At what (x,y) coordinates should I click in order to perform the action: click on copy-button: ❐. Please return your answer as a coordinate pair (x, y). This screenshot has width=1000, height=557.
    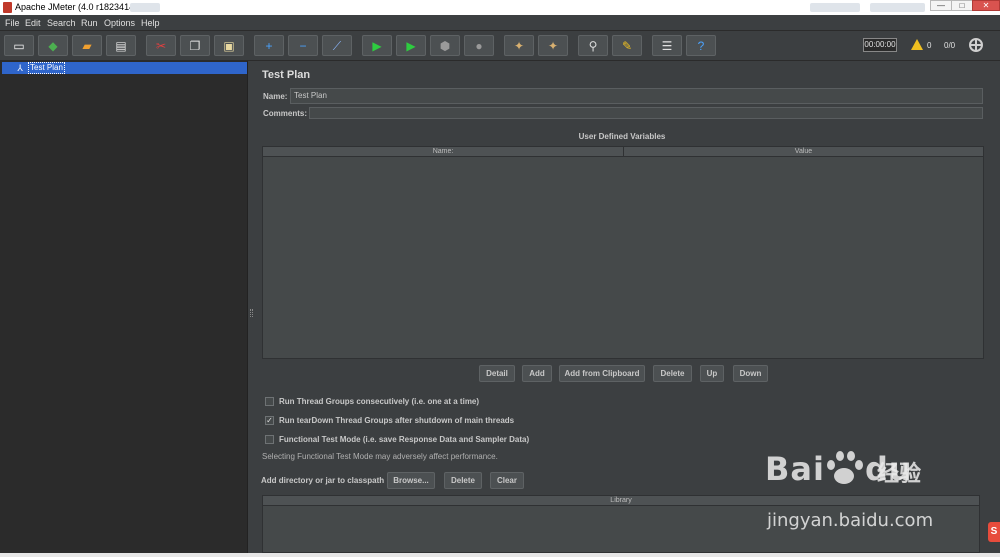
    Looking at the image, I should click on (195, 45).